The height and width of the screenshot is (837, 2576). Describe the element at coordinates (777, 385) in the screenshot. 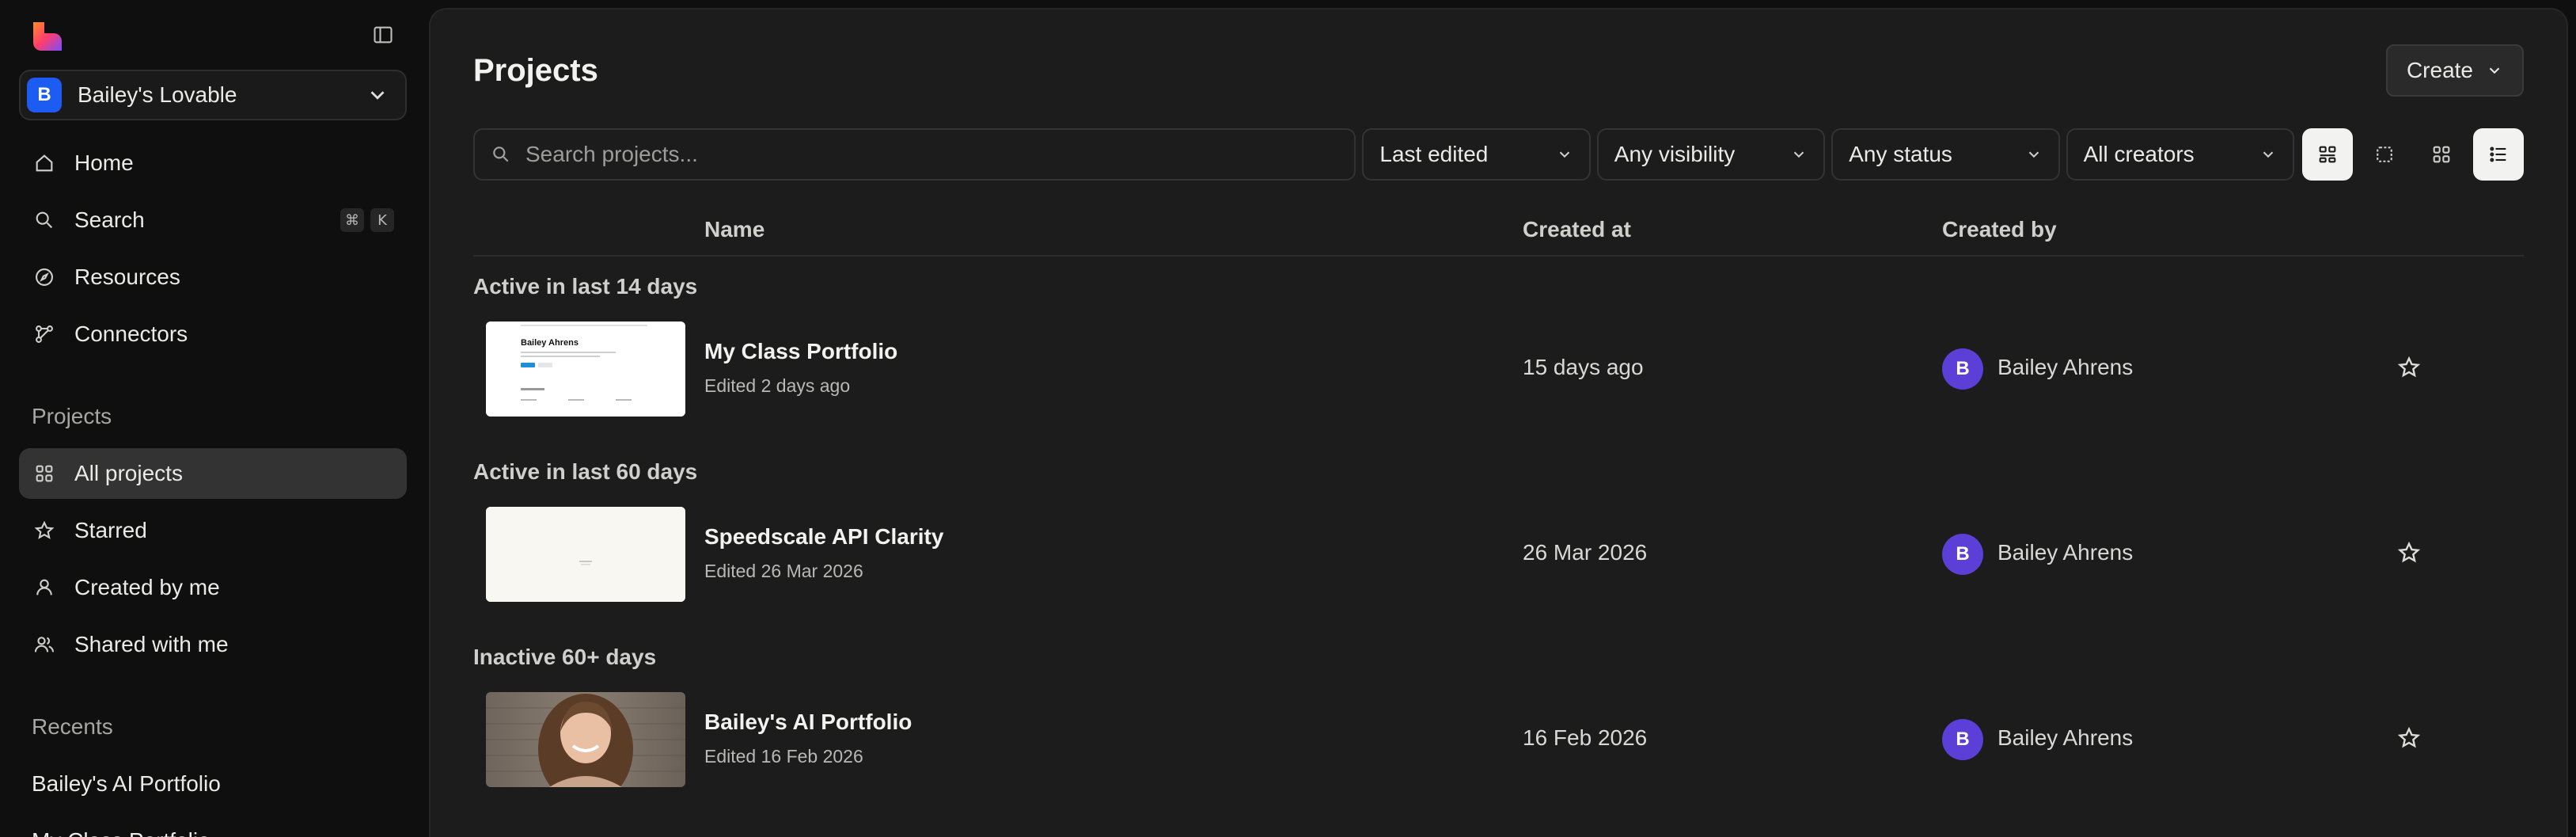

I see `project-edited: Edited 2 days ago` at that location.